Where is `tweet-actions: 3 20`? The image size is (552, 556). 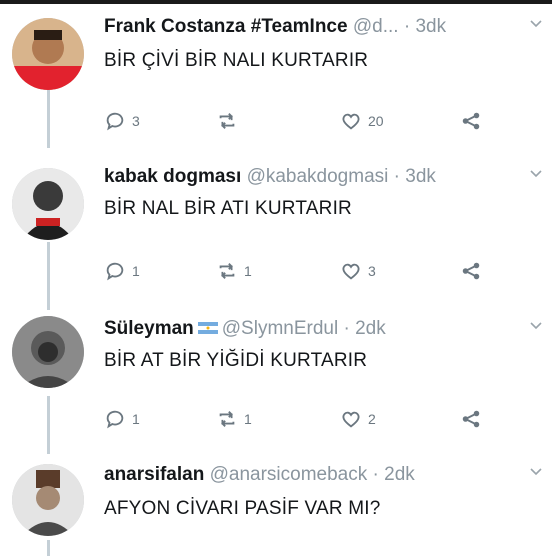 tweet-actions: 3 20 is located at coordinates (314, 121).